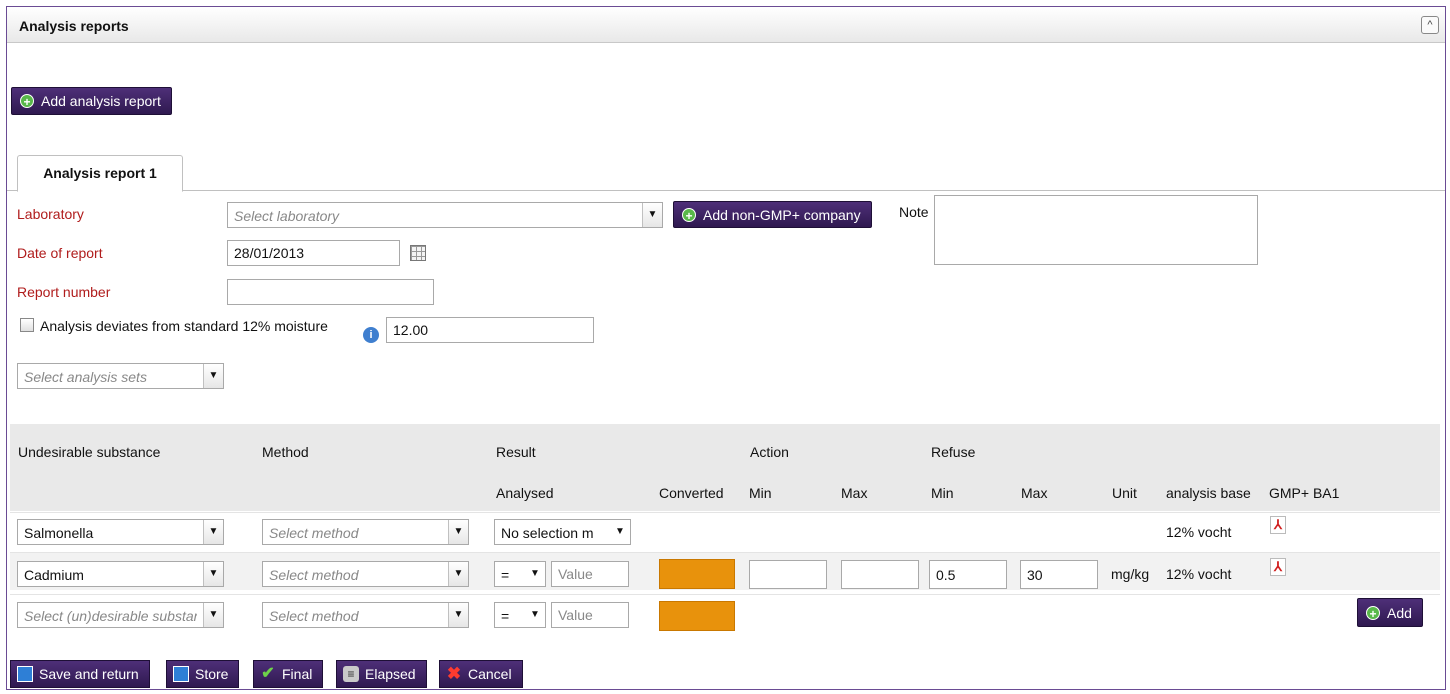 This screenshot has height=694, width=1450. I want to click on add-analysis-report-button: + Add analysis report, so click(91, 101).